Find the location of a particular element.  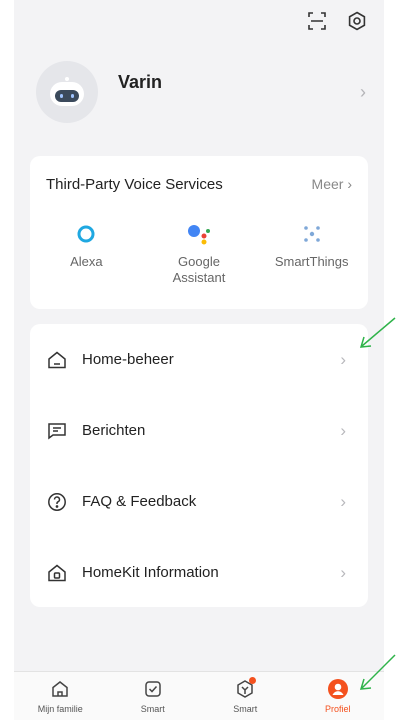

homekit-icon is located at coordinates (57, 573).